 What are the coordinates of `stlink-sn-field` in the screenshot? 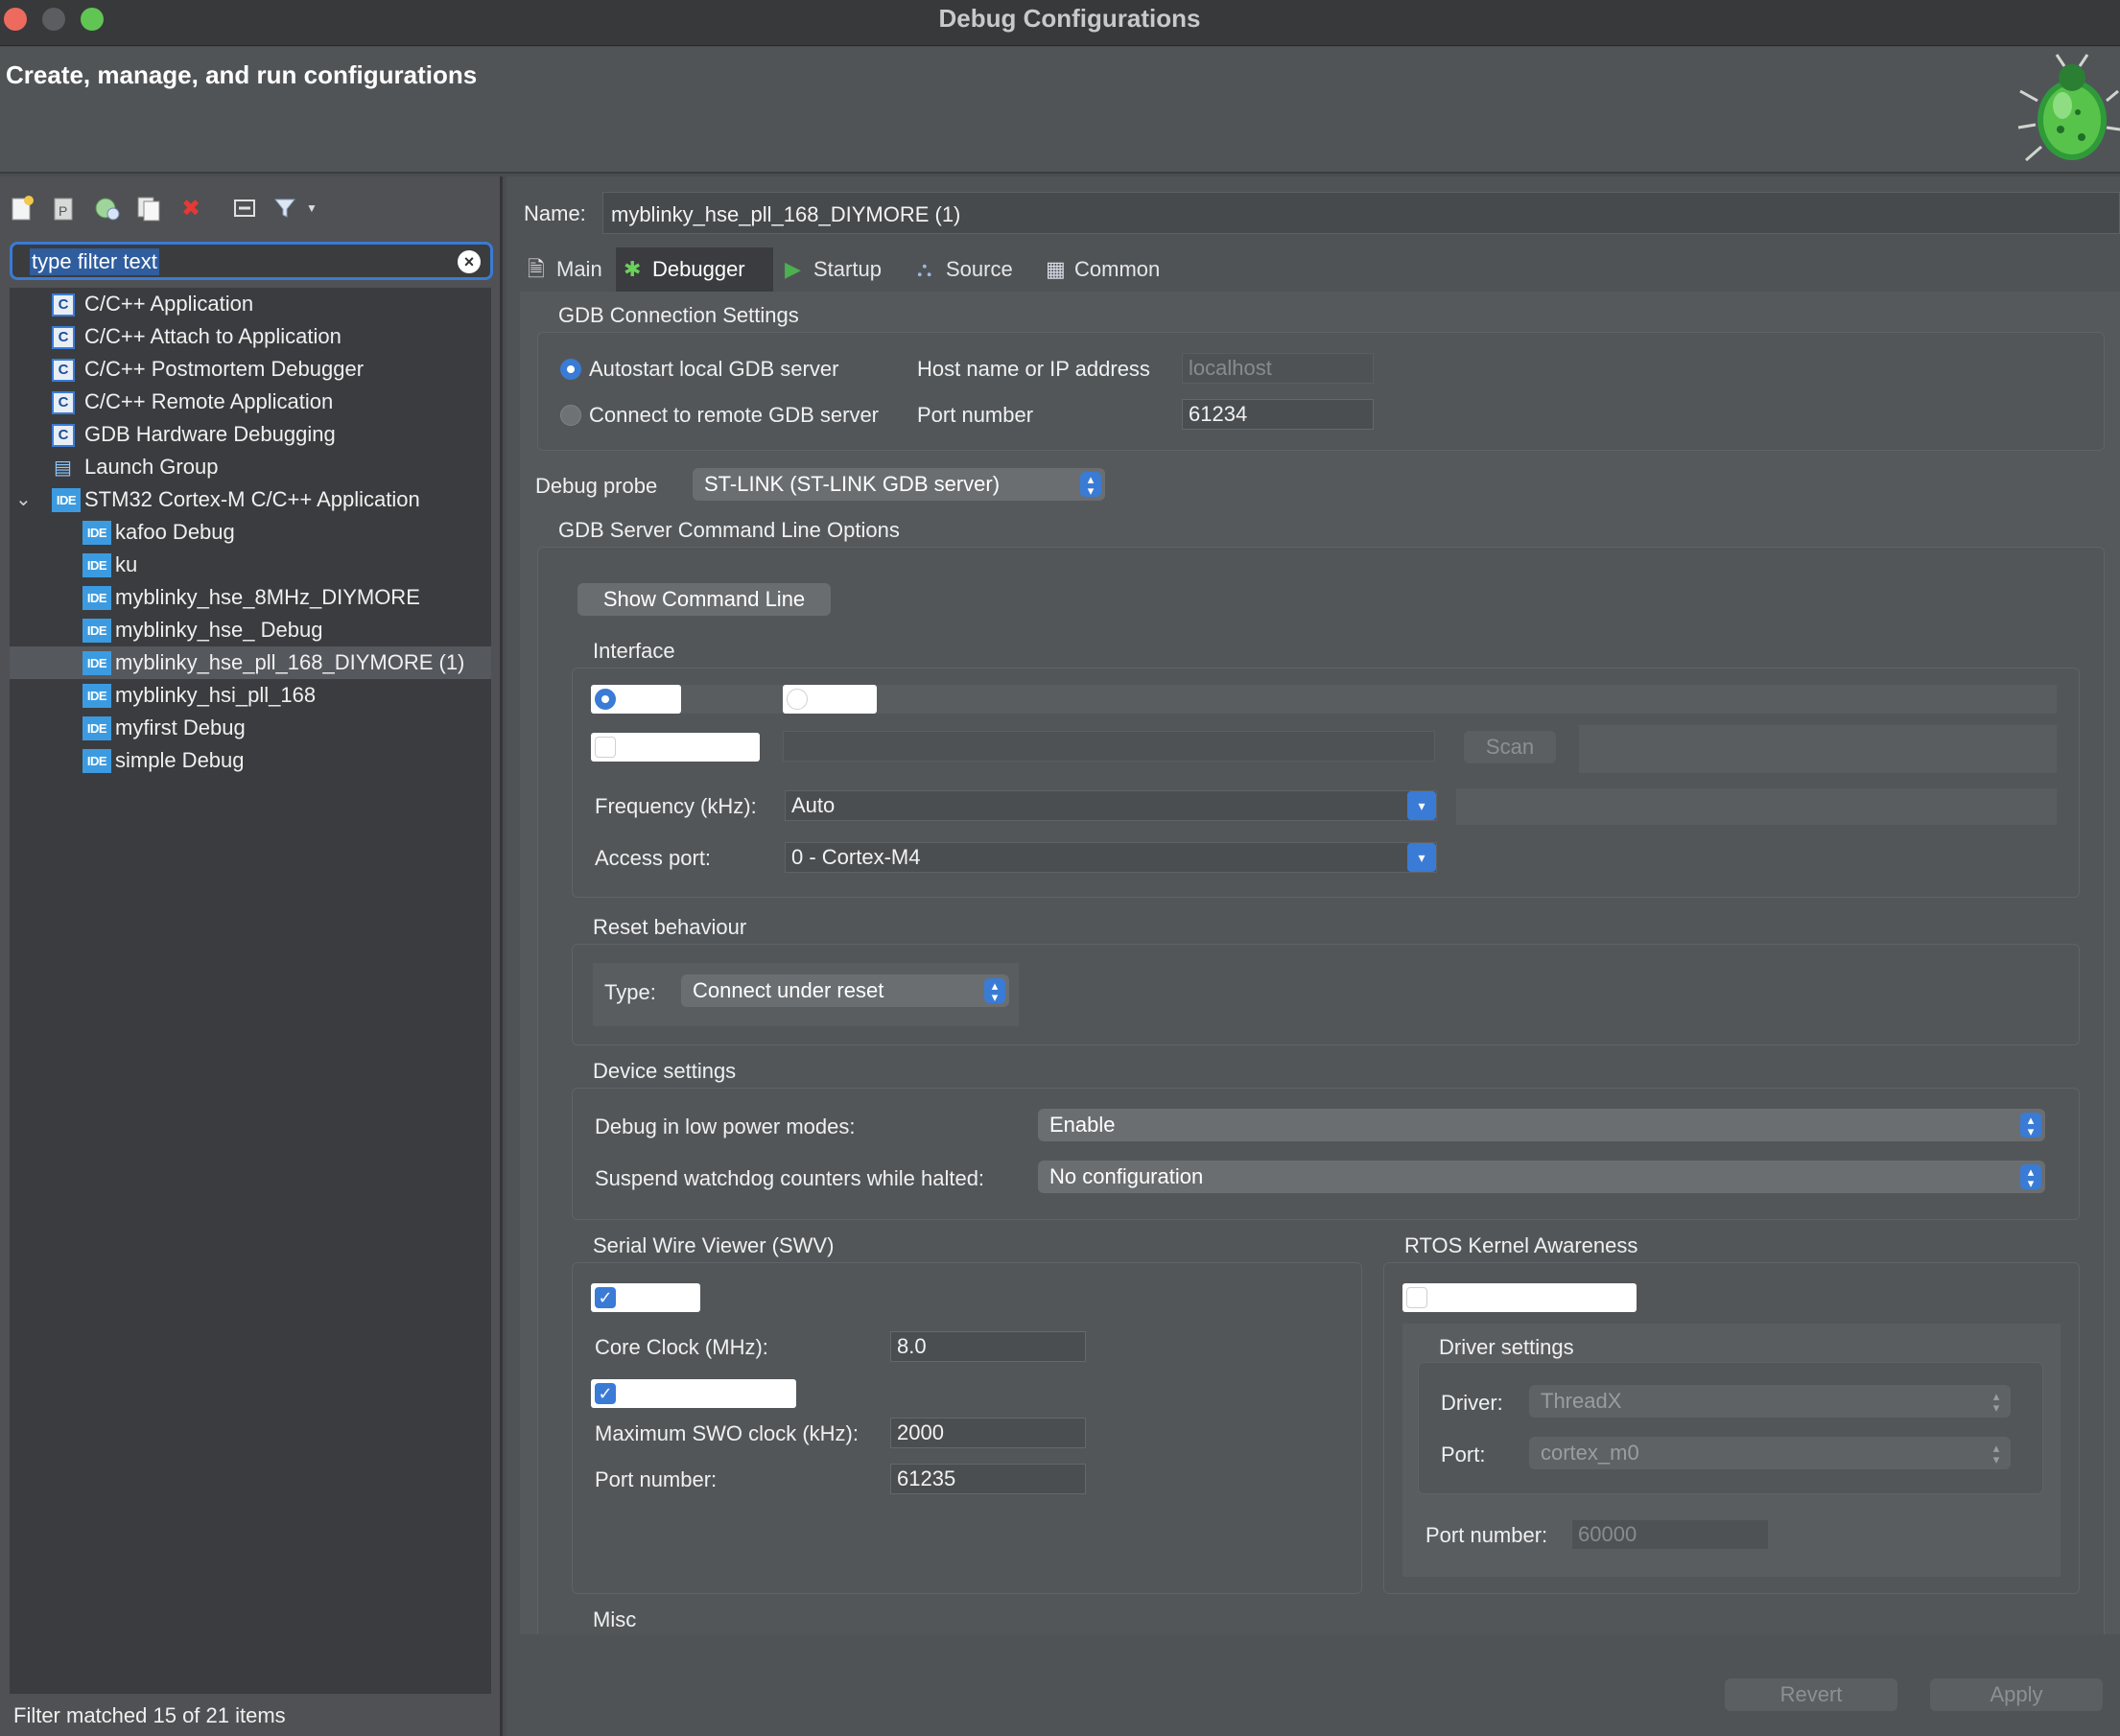 It's located at (1109, 746).